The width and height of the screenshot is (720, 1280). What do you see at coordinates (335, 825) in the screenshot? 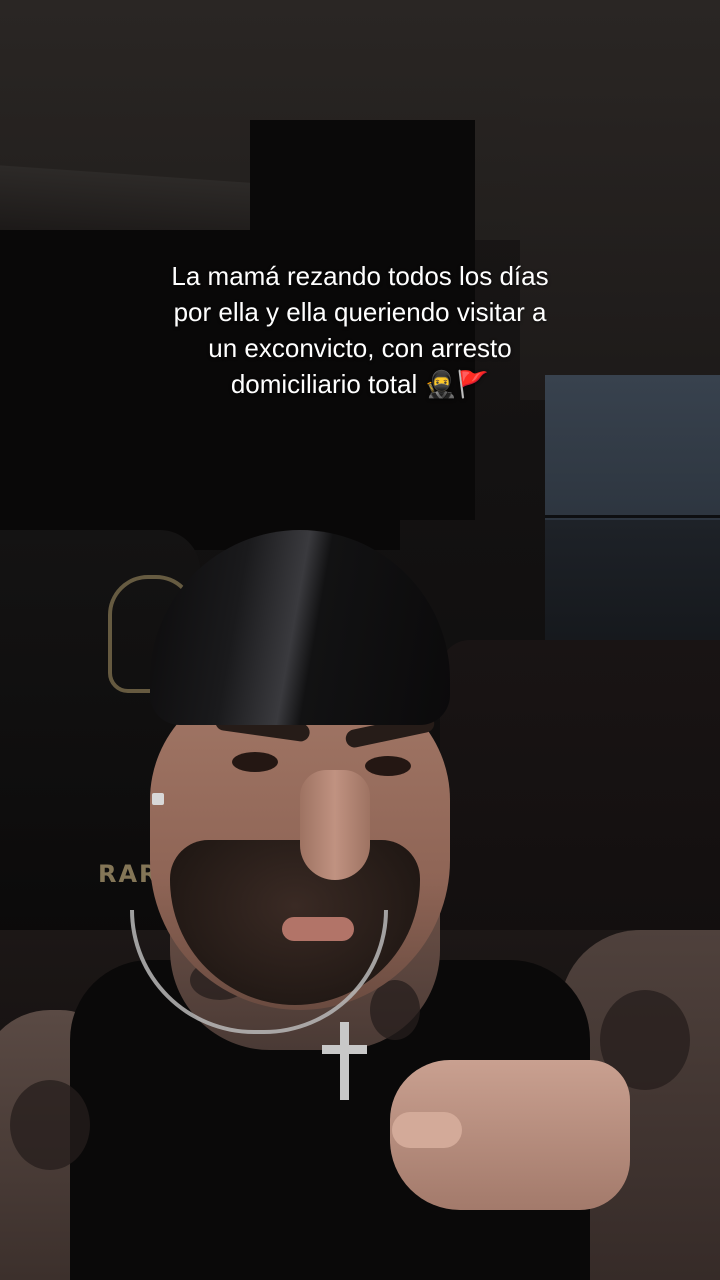
I see `nose` at bounding box center [335, 825].